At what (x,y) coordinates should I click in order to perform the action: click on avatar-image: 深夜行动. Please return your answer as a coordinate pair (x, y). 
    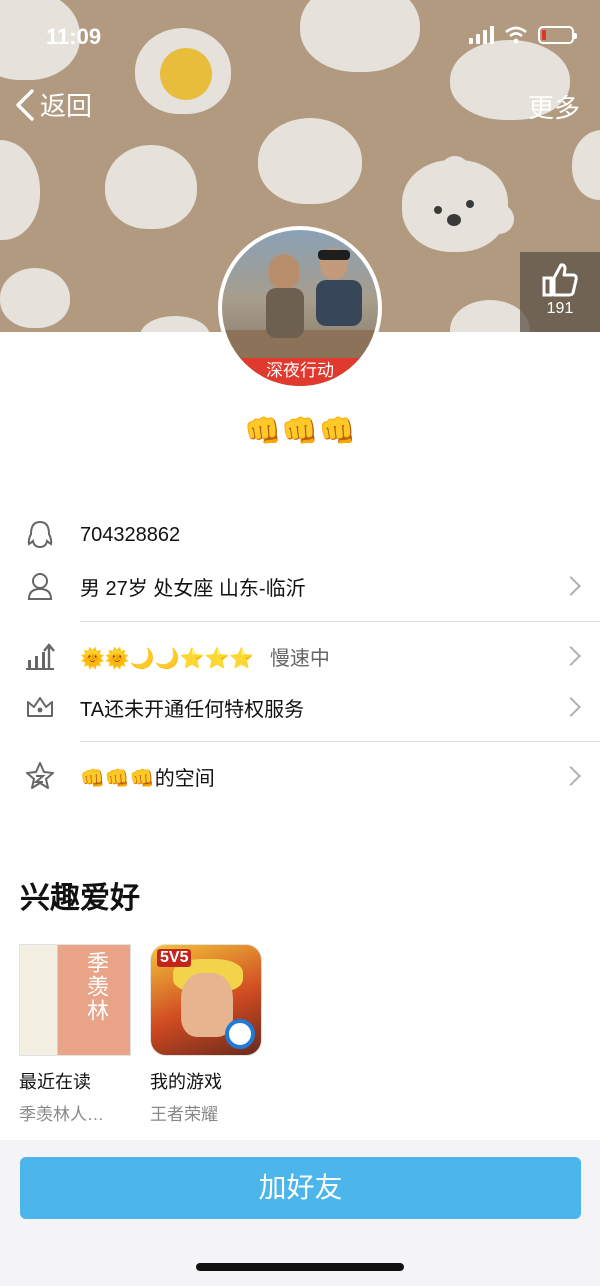
    Looking at the image, I should click on (300, 308).